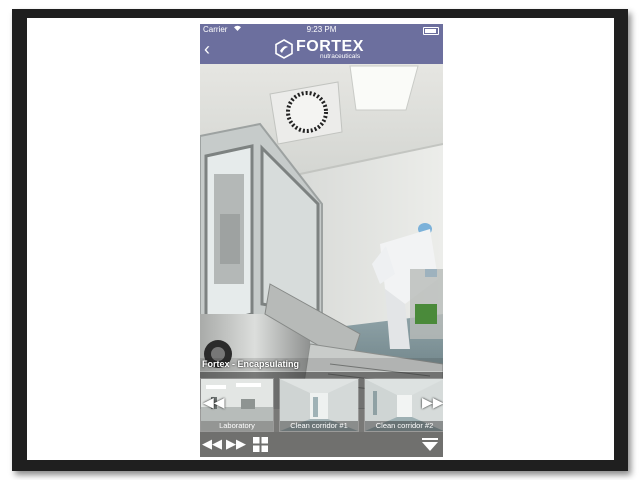 Image resolution: width=640 pixels, height=480 pixels. What do you see at coordinates (214, 402) in the screenshot?
I see `scroll-left-icon: ◀◀` at bounding box center [214, 402].